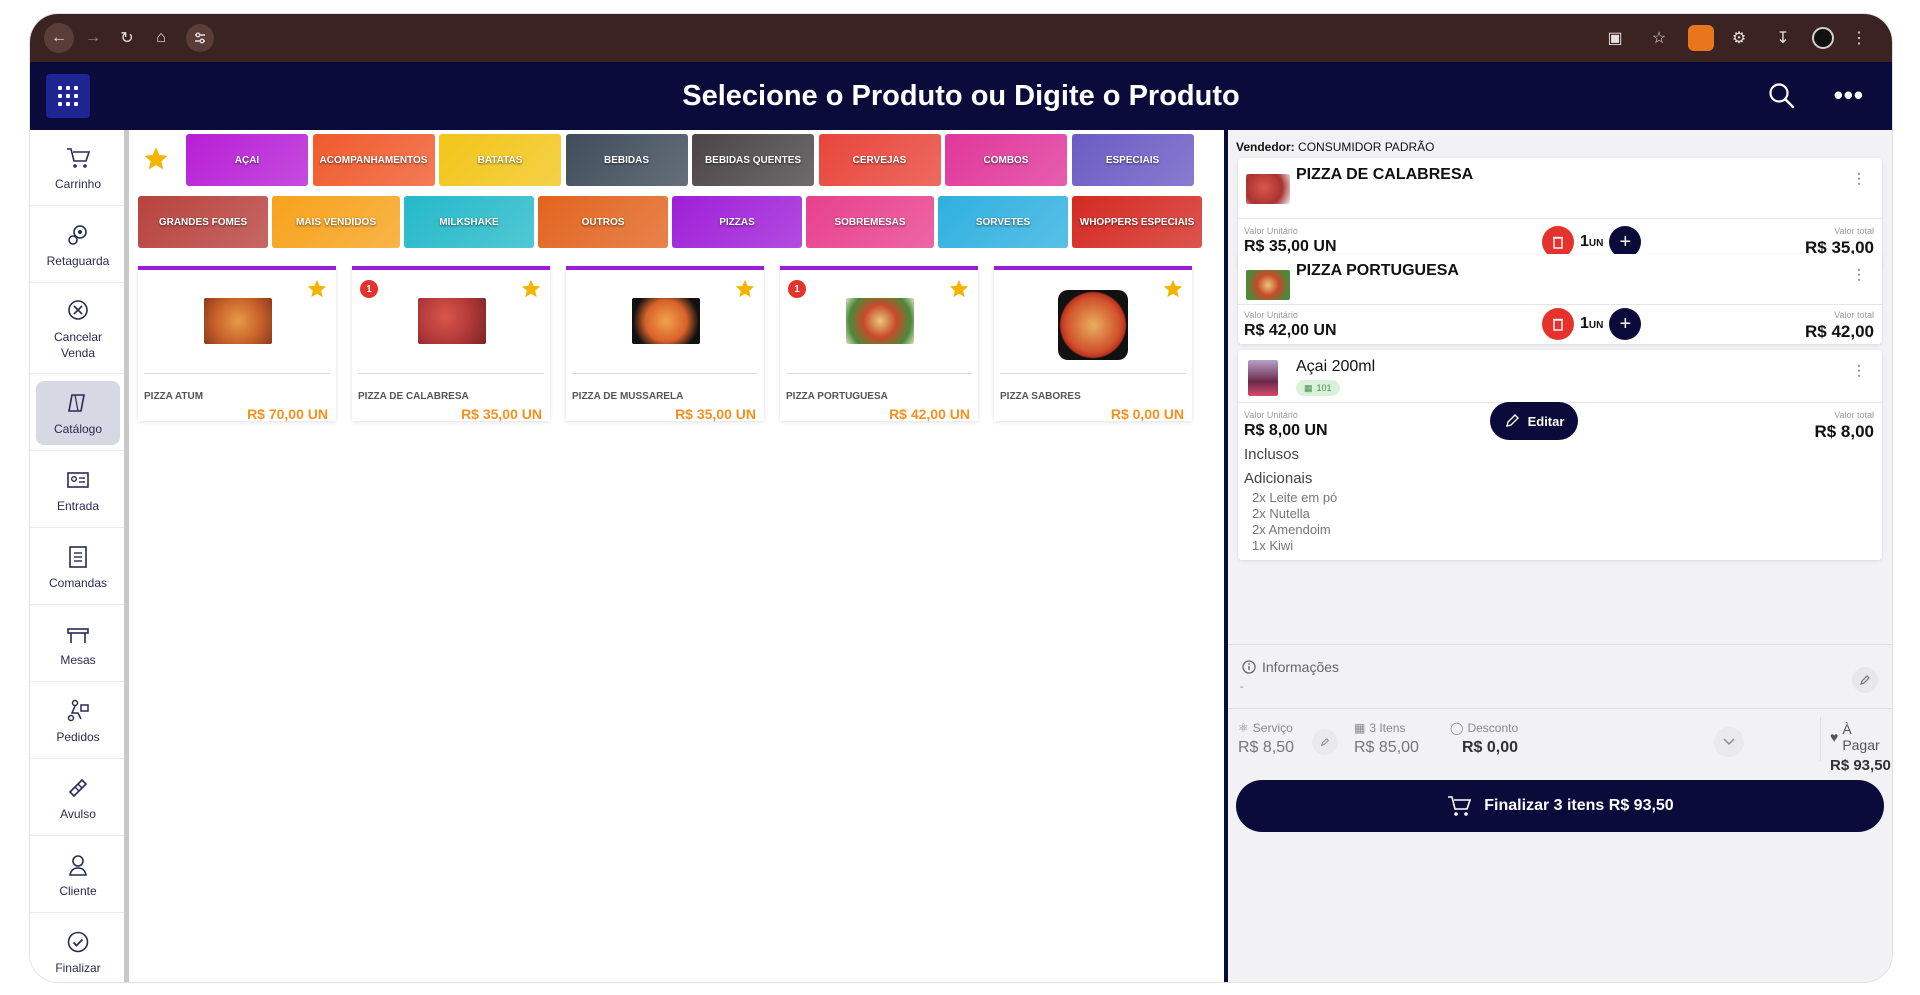  I want to click on sidebar-scrollbar, so click(126, 556).